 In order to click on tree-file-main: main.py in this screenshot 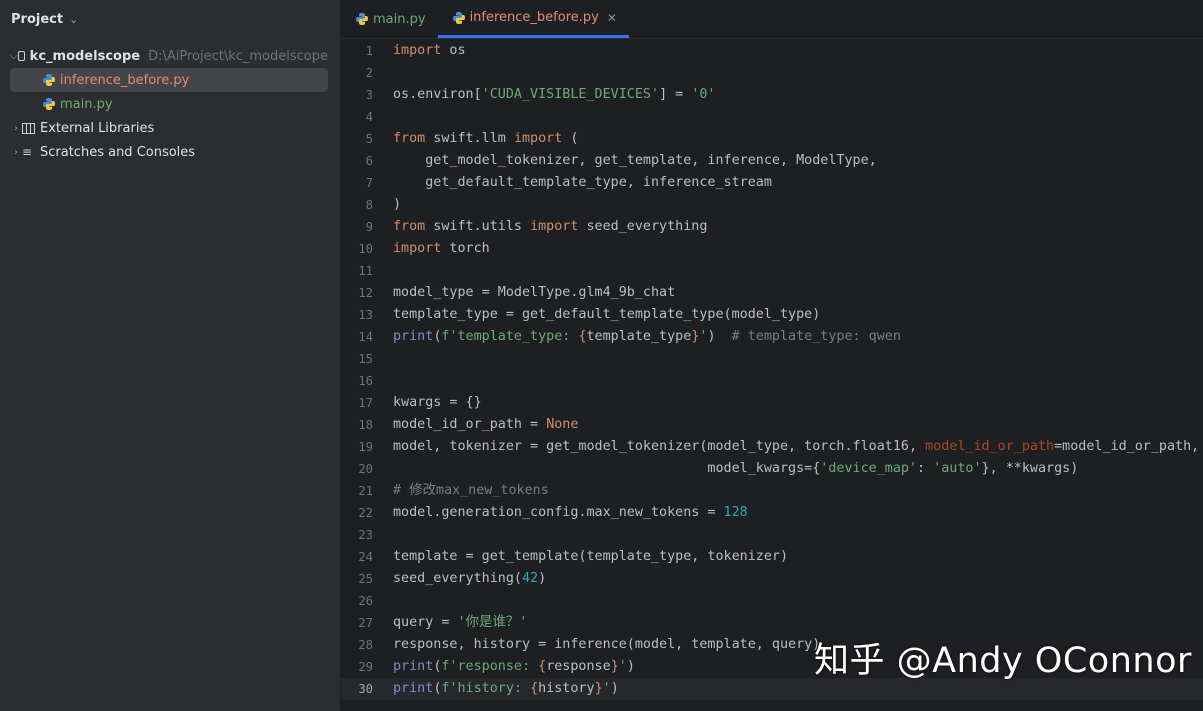, I will do `click(169, 104)`.